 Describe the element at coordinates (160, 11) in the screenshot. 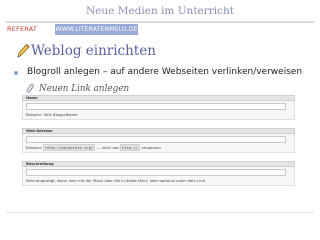

I see `slide-title: Neue Medien im Unterricht` at that location.